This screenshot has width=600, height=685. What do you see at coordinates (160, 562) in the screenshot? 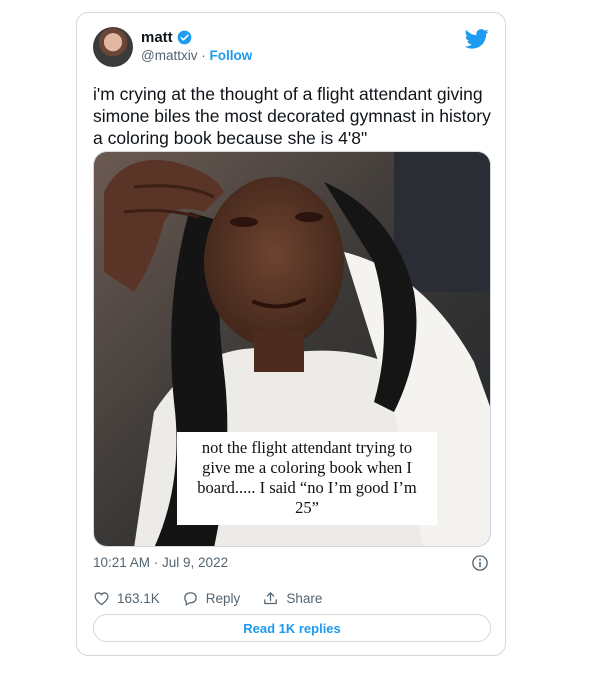
I see `tweet-timestamp: 10:21 AM · Jul 9, 2022` at bounding box center [160, 562].